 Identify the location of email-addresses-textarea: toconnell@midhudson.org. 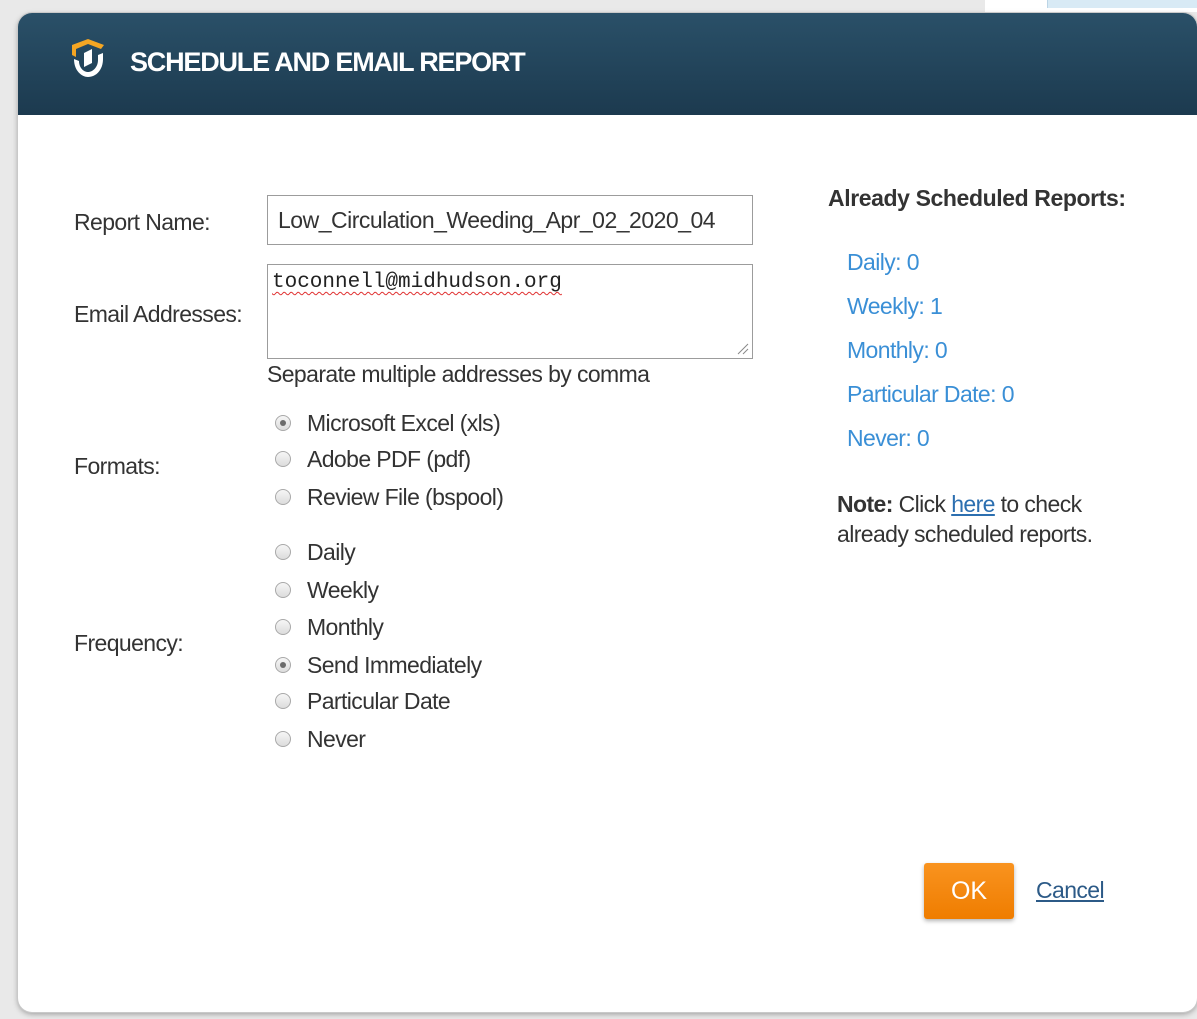
(510, 311).